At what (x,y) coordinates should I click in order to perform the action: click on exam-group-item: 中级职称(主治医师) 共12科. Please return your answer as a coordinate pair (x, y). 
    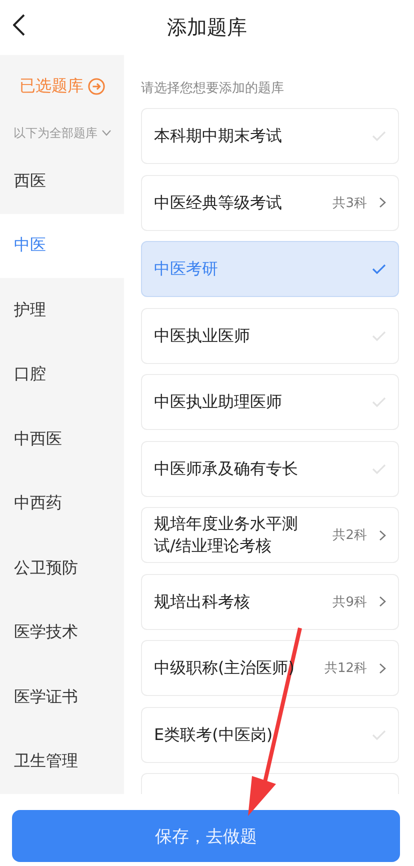
    Looking at the image, I should click on (270, 668).